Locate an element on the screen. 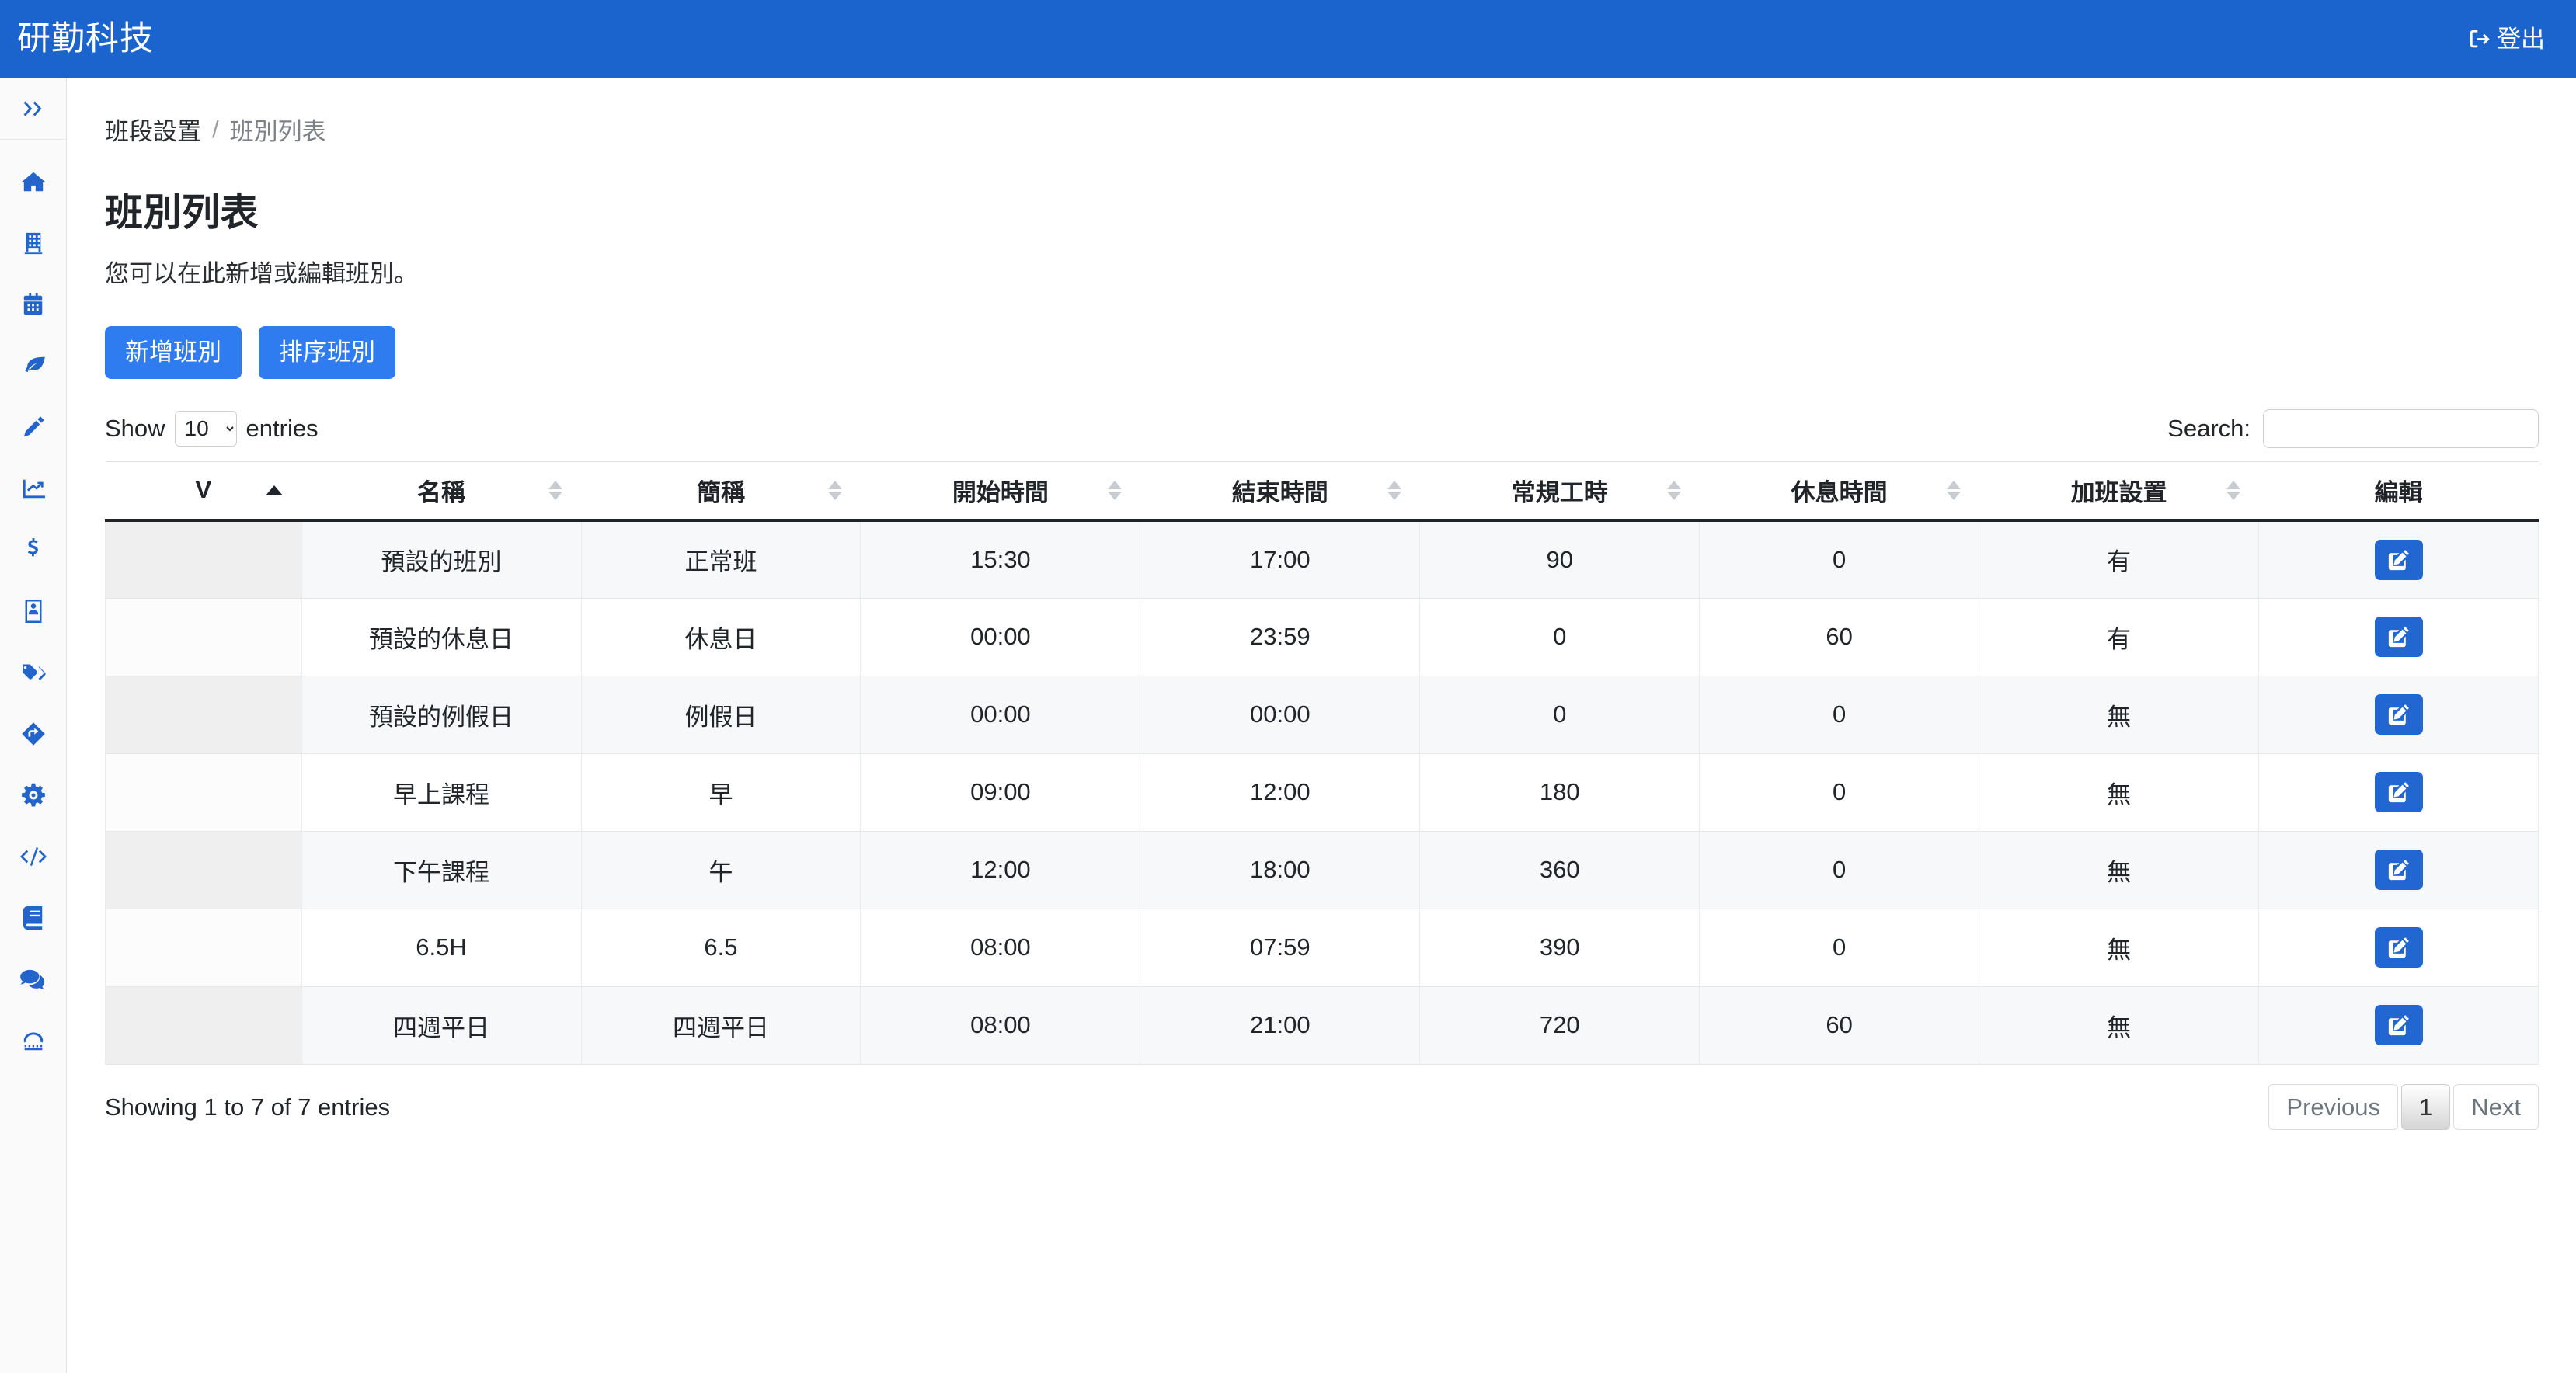 The width and height of the screenshot is (2576, 1373). sidebar-item-calendar is located at coordinates (33, 304).